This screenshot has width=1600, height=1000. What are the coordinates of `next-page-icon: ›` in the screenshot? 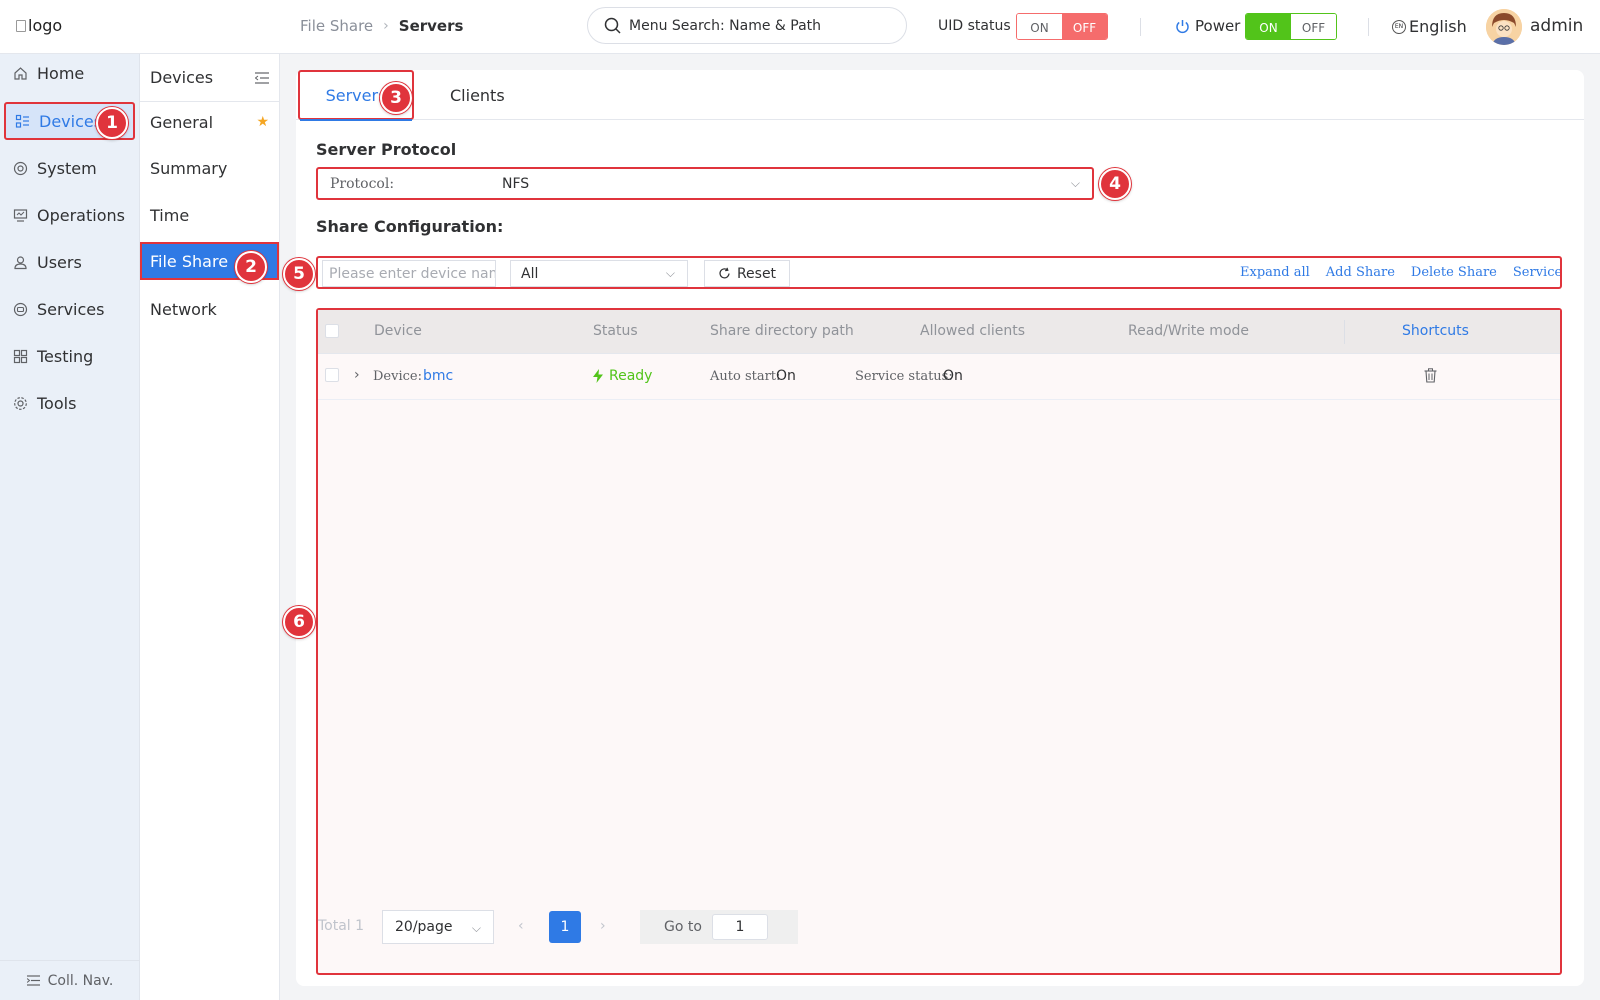 It's located at (603, 926).